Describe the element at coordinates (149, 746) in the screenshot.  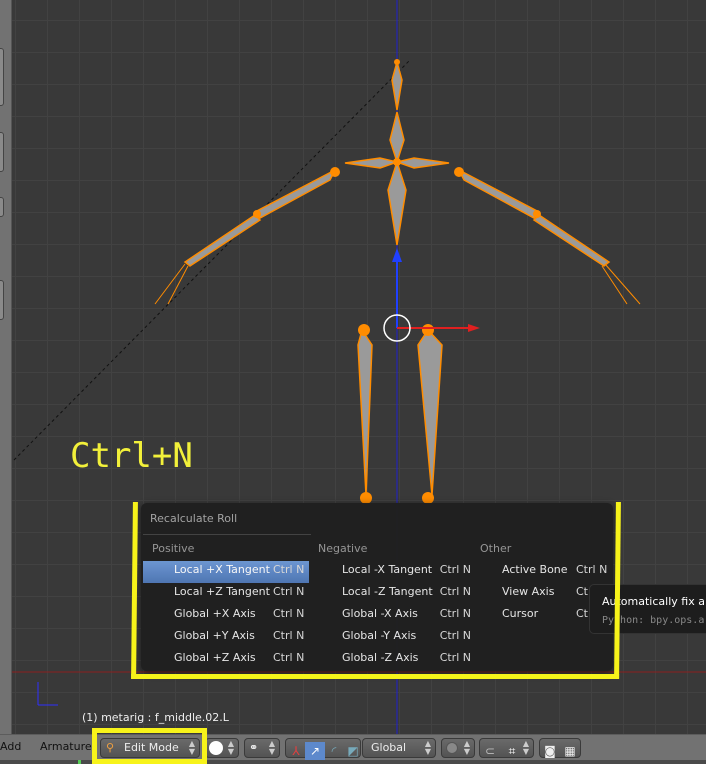
I see `annotation-highlight-mode` at that location.